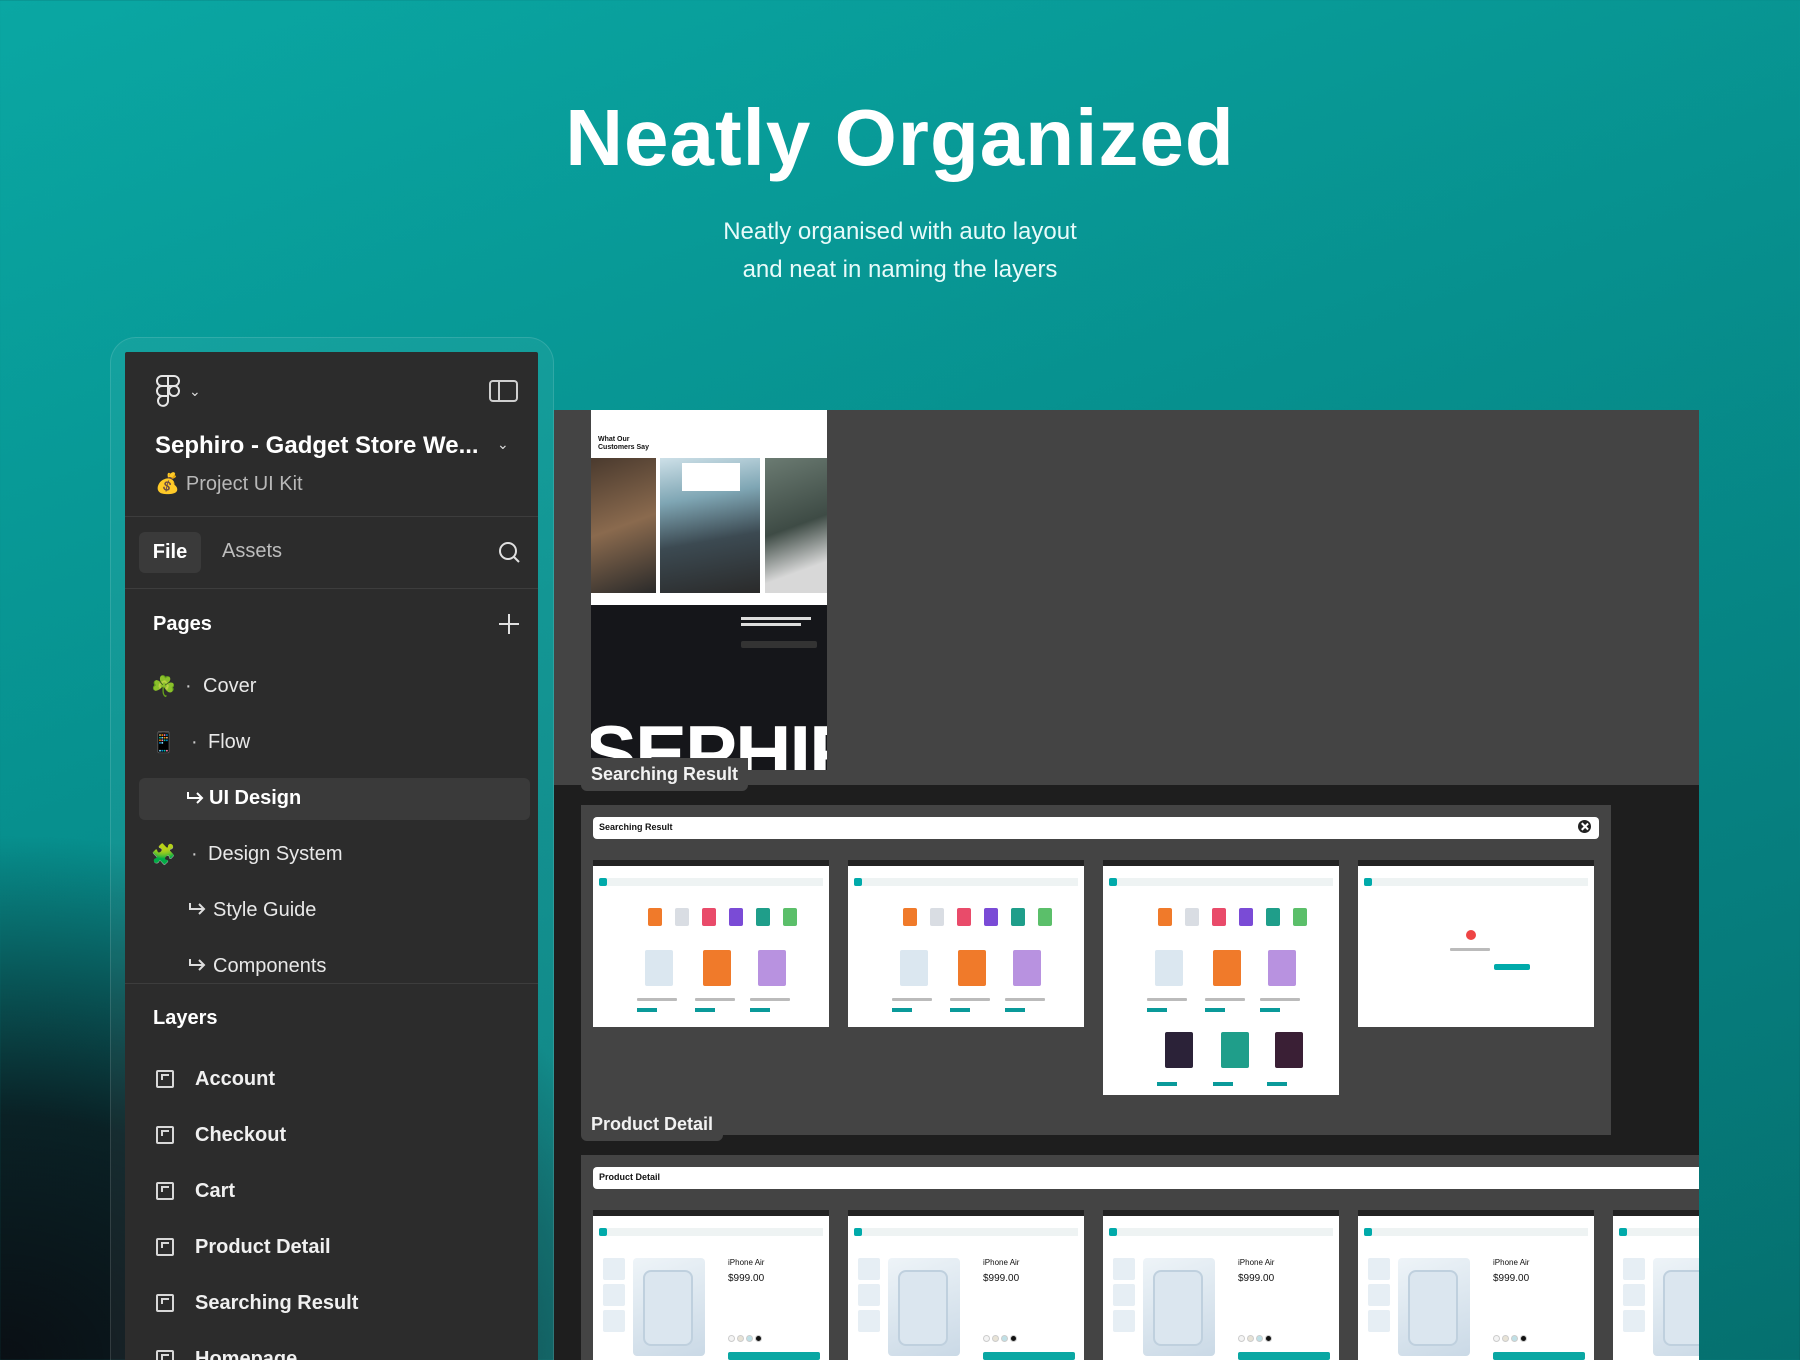 This screenshot has height=1360, width=1800. I want to click on figma-logo-icon, so click(168, 392).